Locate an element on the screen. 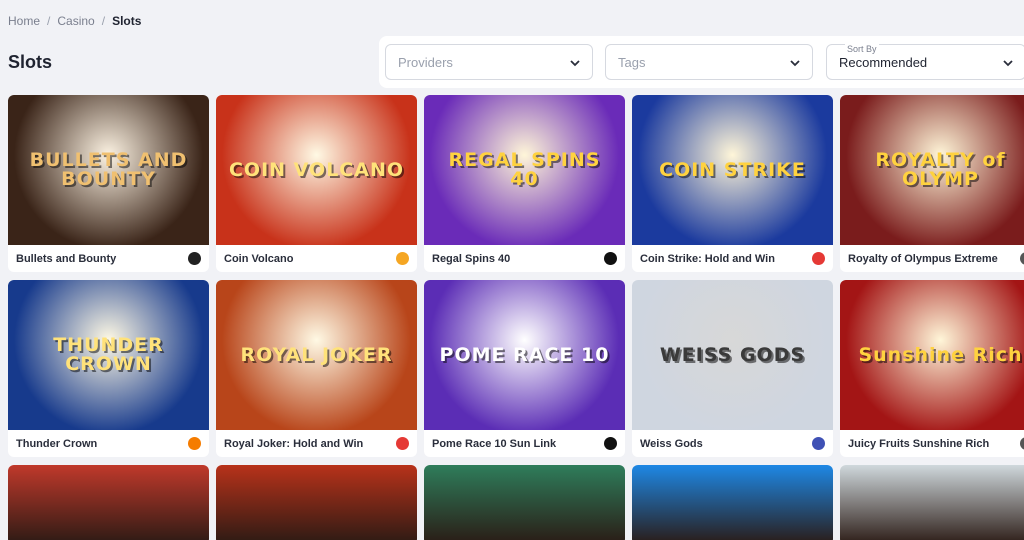  game-thumbnail: THUNDER CROWN is located at coordinates (108, 355).